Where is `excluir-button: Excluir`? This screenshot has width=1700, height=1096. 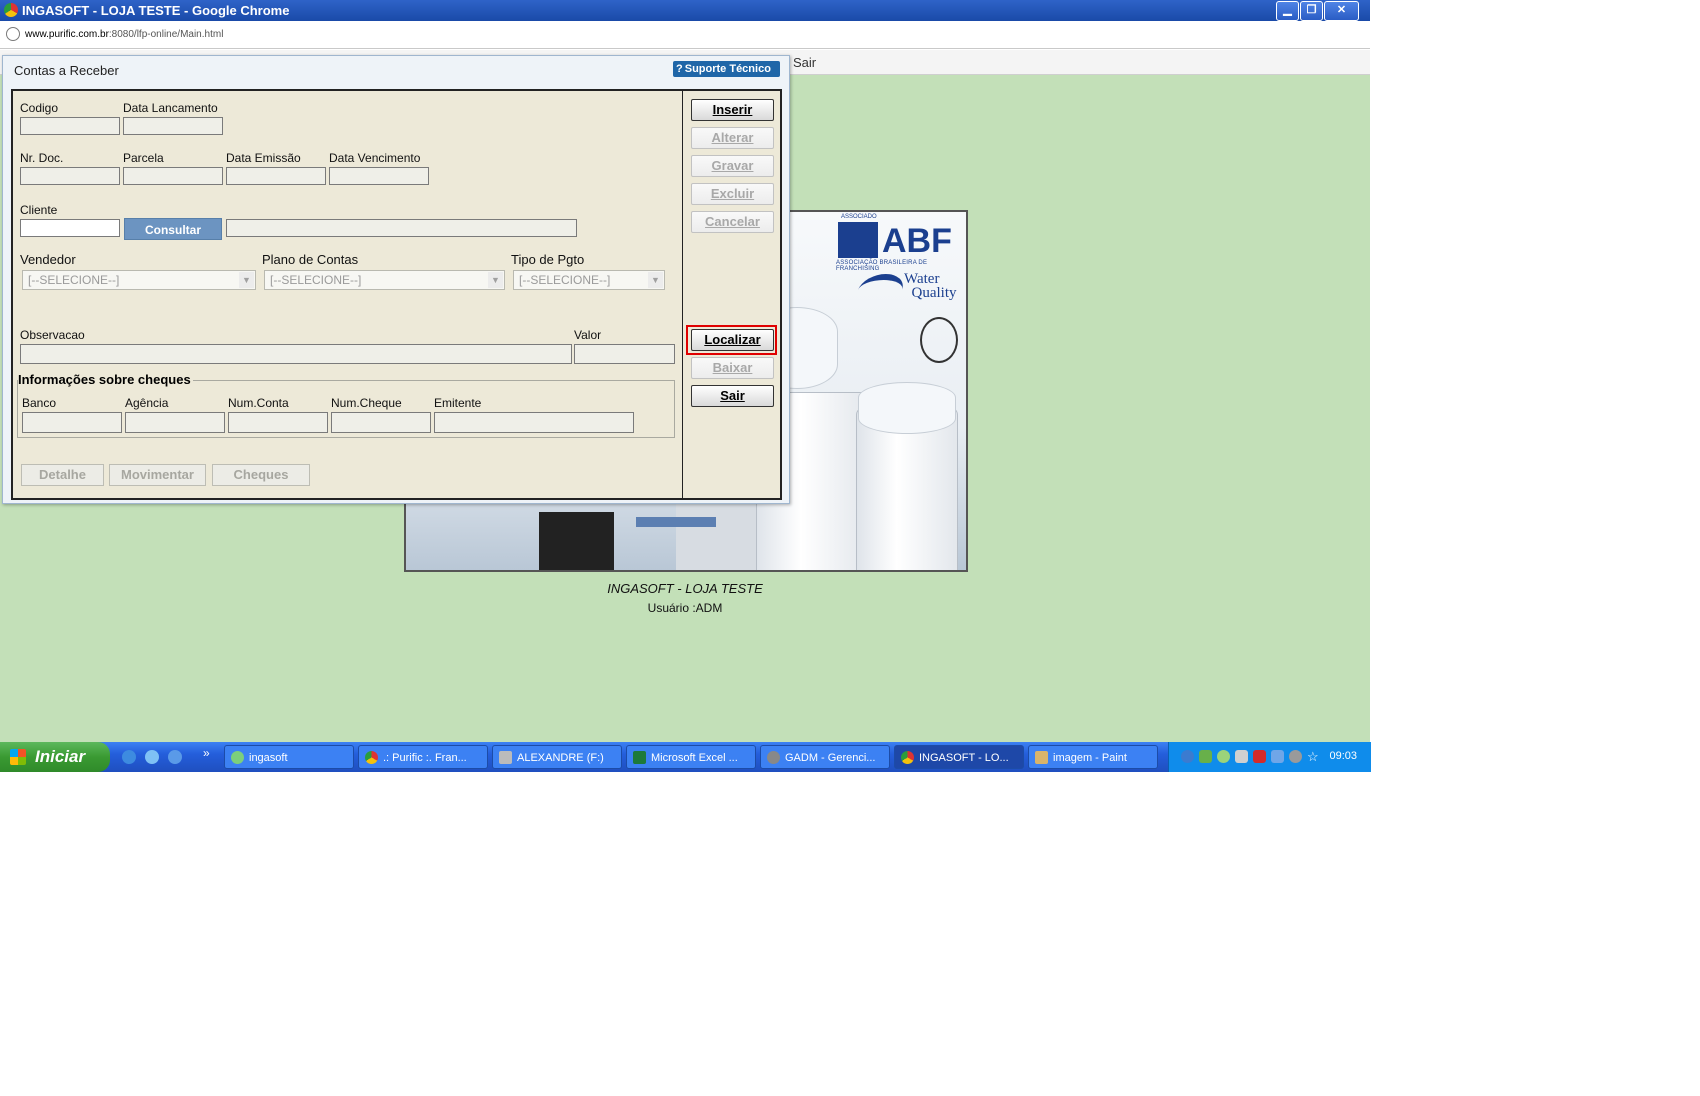
excluir-button: Excluir is located at coordinates (732, 194).